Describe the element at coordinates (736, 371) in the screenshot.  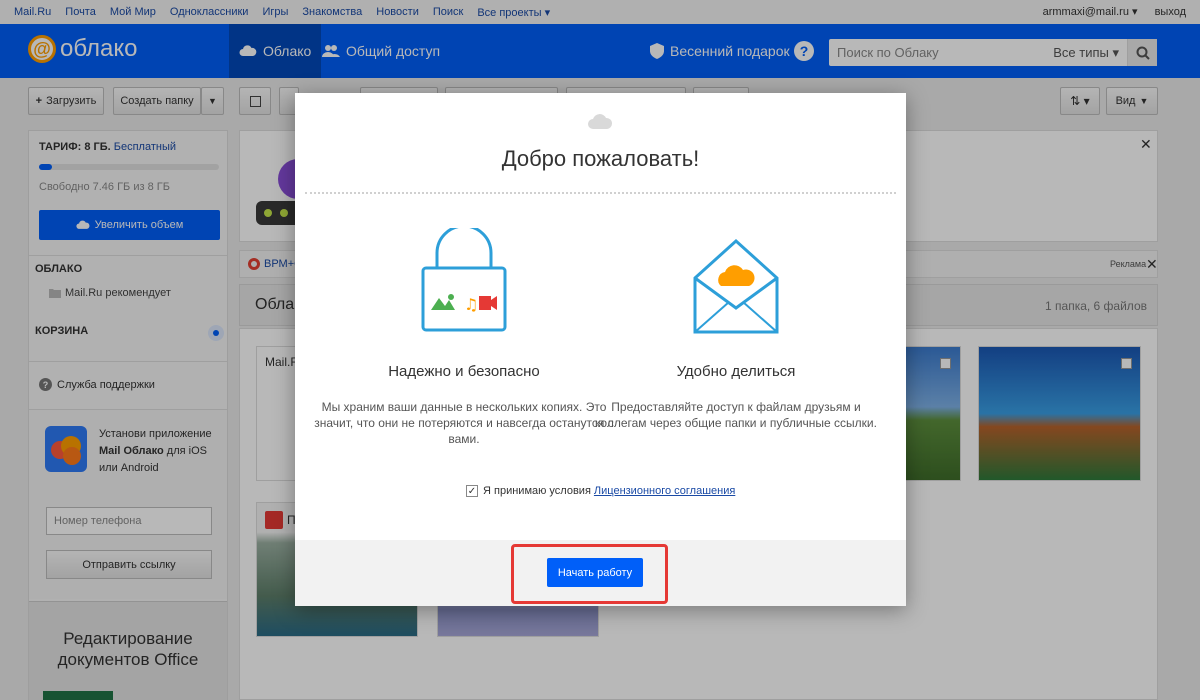
I see `feature-share-title: Удобно делиться` at that location.